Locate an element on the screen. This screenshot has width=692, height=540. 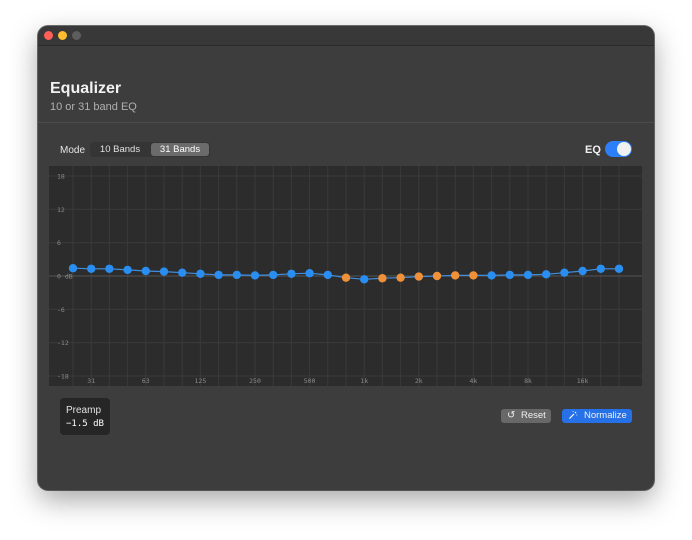
x-tick-label: 2k is located at coordinates (419, 381).